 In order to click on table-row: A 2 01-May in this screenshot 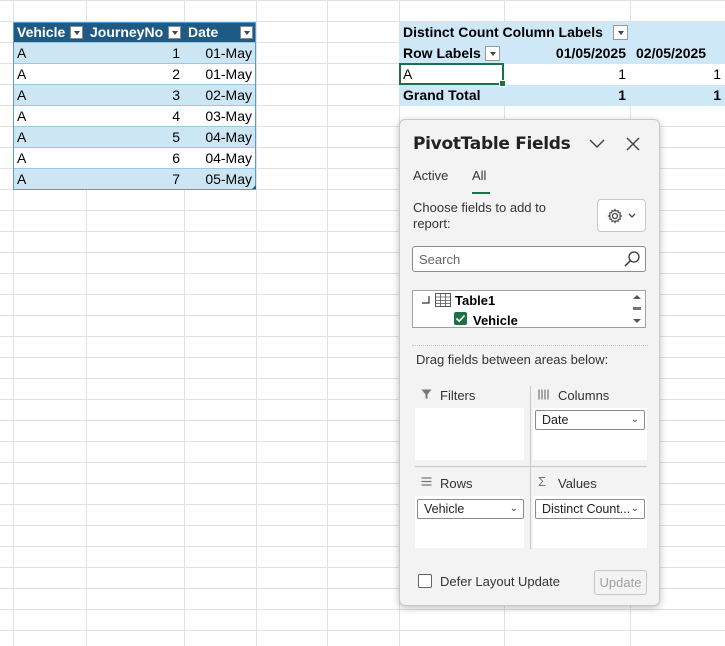, I will do `click(134, 74)`.